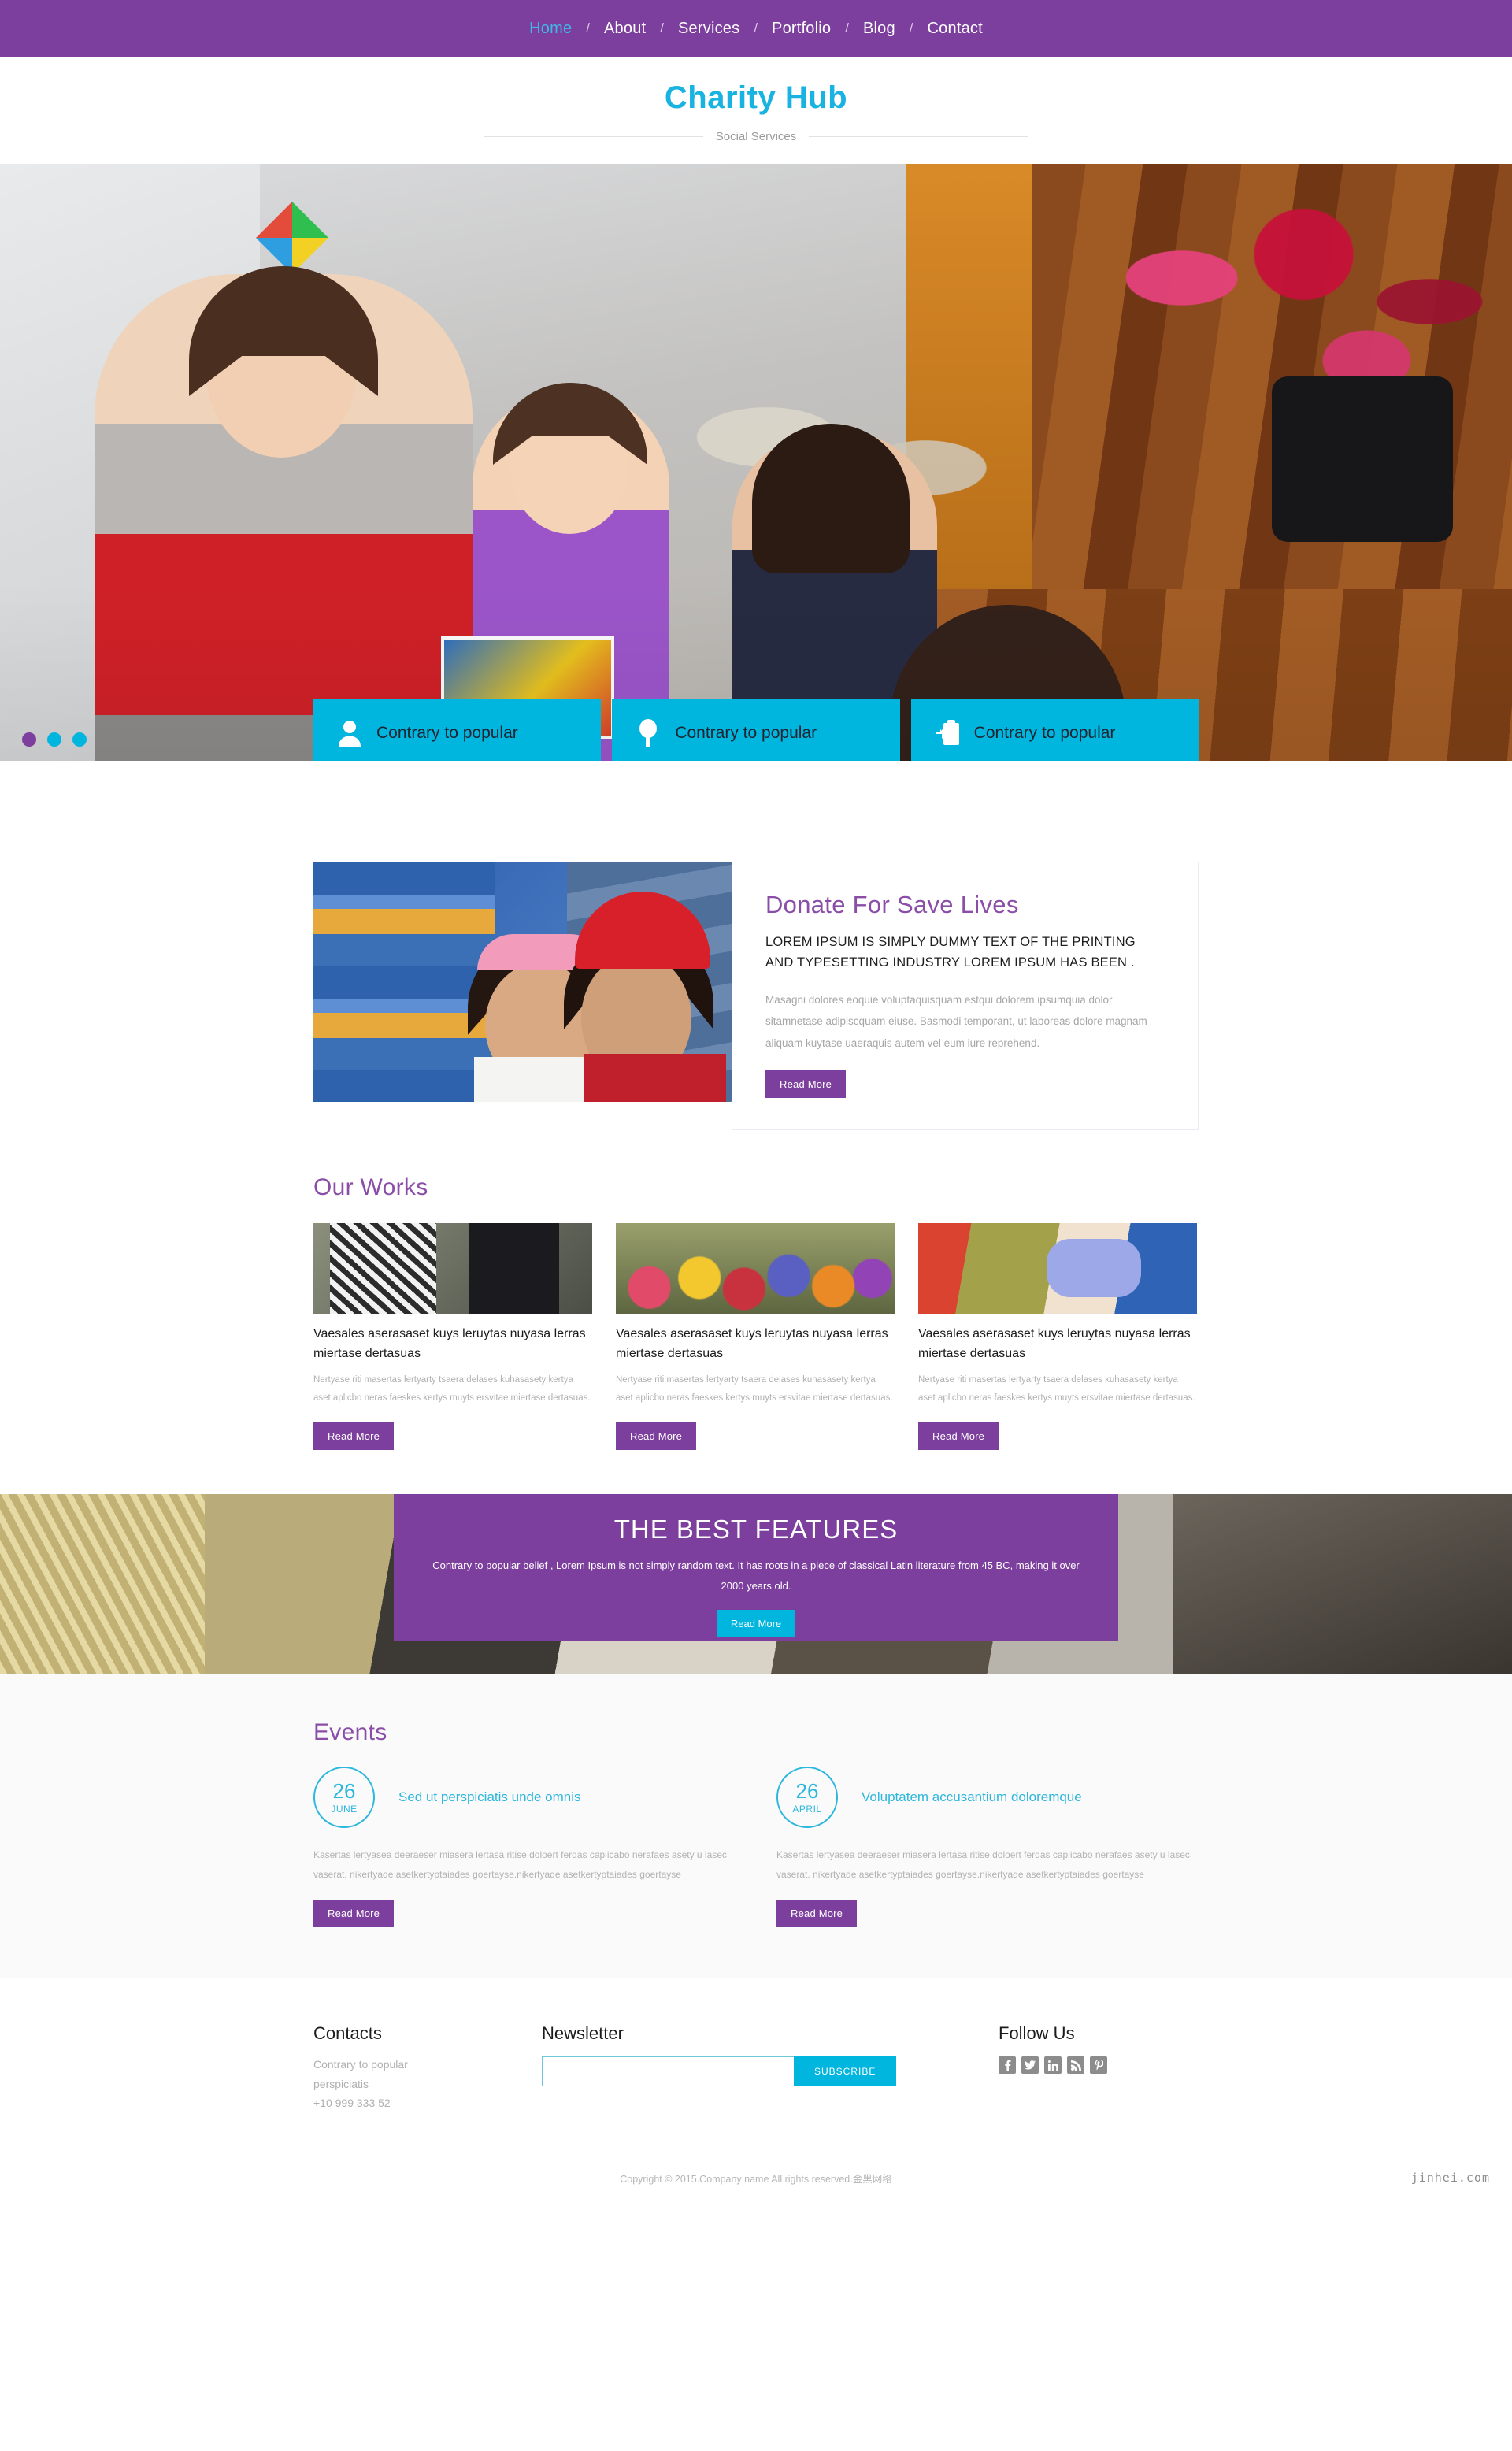  What do you see at coordinates (370, 1187) in the screenshot?
I see `our-works-title: Our Works` at bounding box center [370, 1187].